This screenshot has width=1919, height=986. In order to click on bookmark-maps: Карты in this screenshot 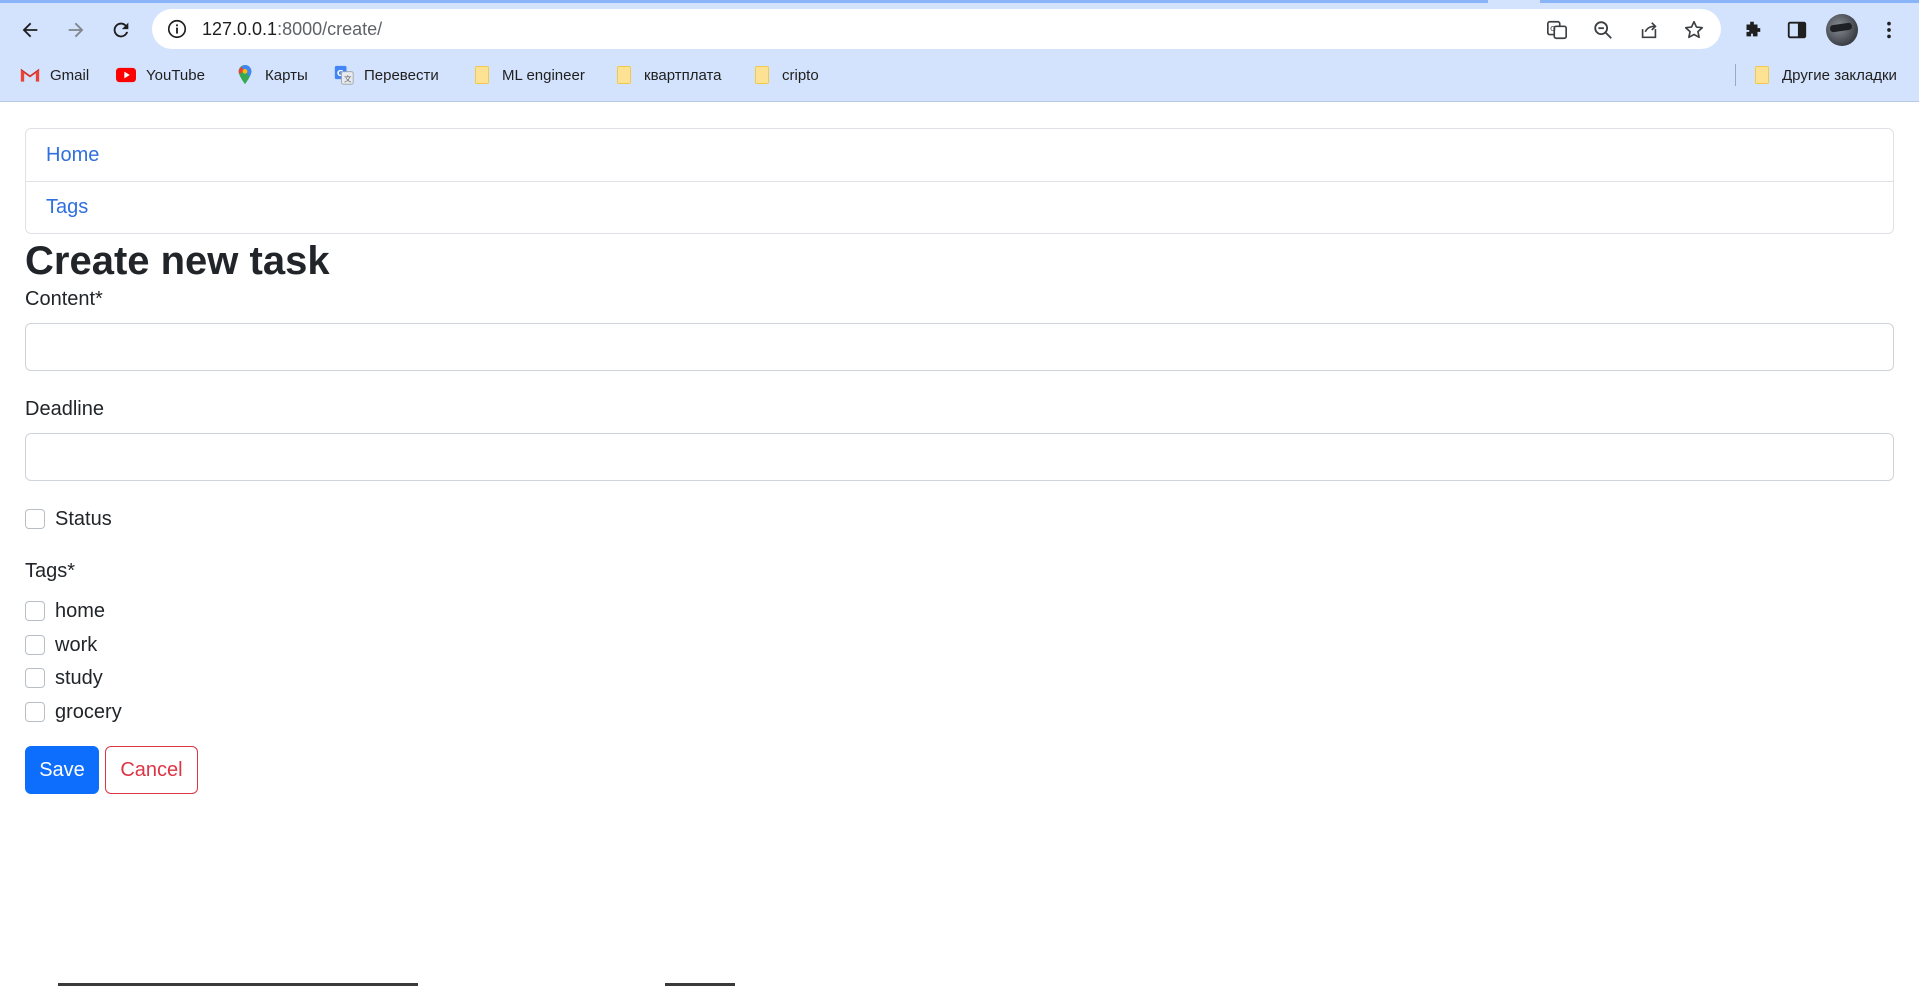, I will do `click(271, 75)`.